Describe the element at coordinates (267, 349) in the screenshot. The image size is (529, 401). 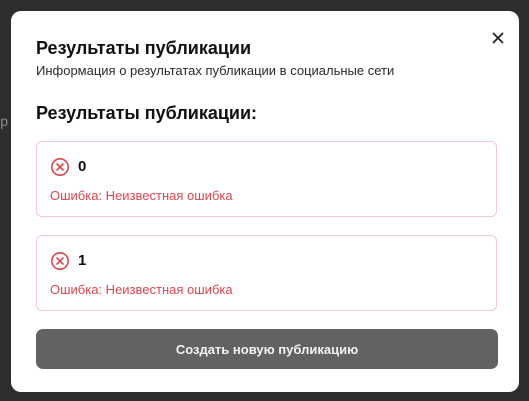
I see `create-new-publication-button: Создать новую публикацию` at that location.